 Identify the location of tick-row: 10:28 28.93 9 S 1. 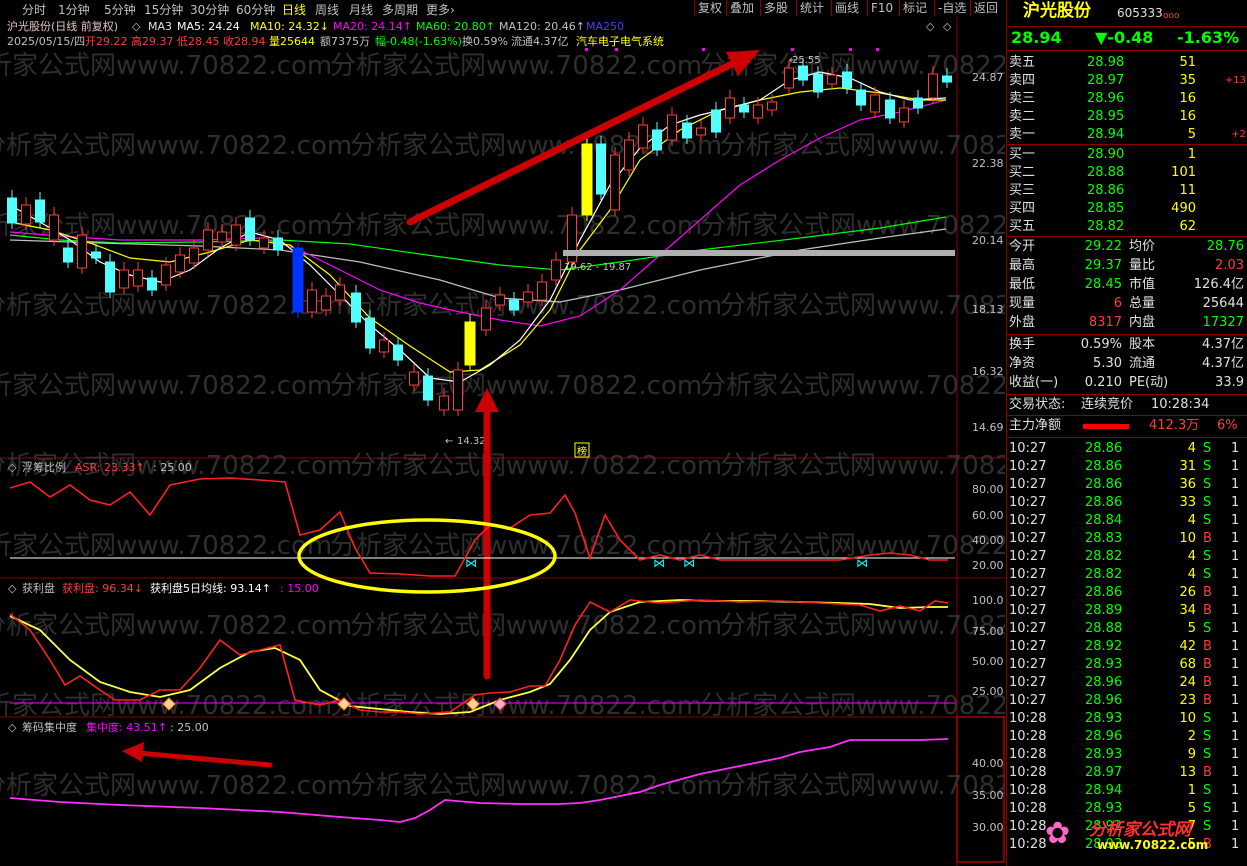
(1127, 755).